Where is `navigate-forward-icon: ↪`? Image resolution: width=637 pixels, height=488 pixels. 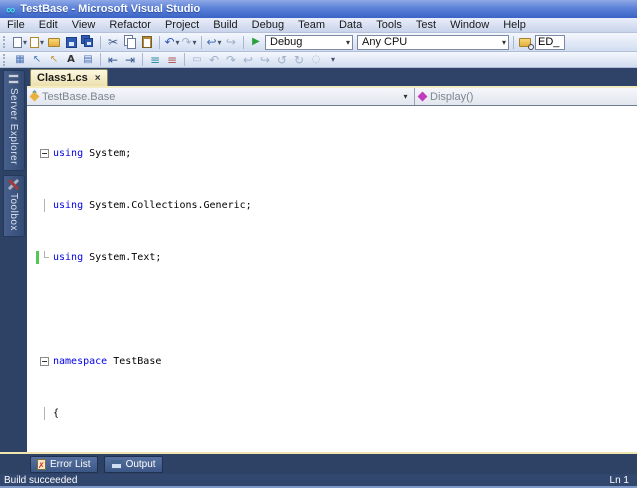 navigate-forward-icon: ↪ is located at coordinates (231, 42).